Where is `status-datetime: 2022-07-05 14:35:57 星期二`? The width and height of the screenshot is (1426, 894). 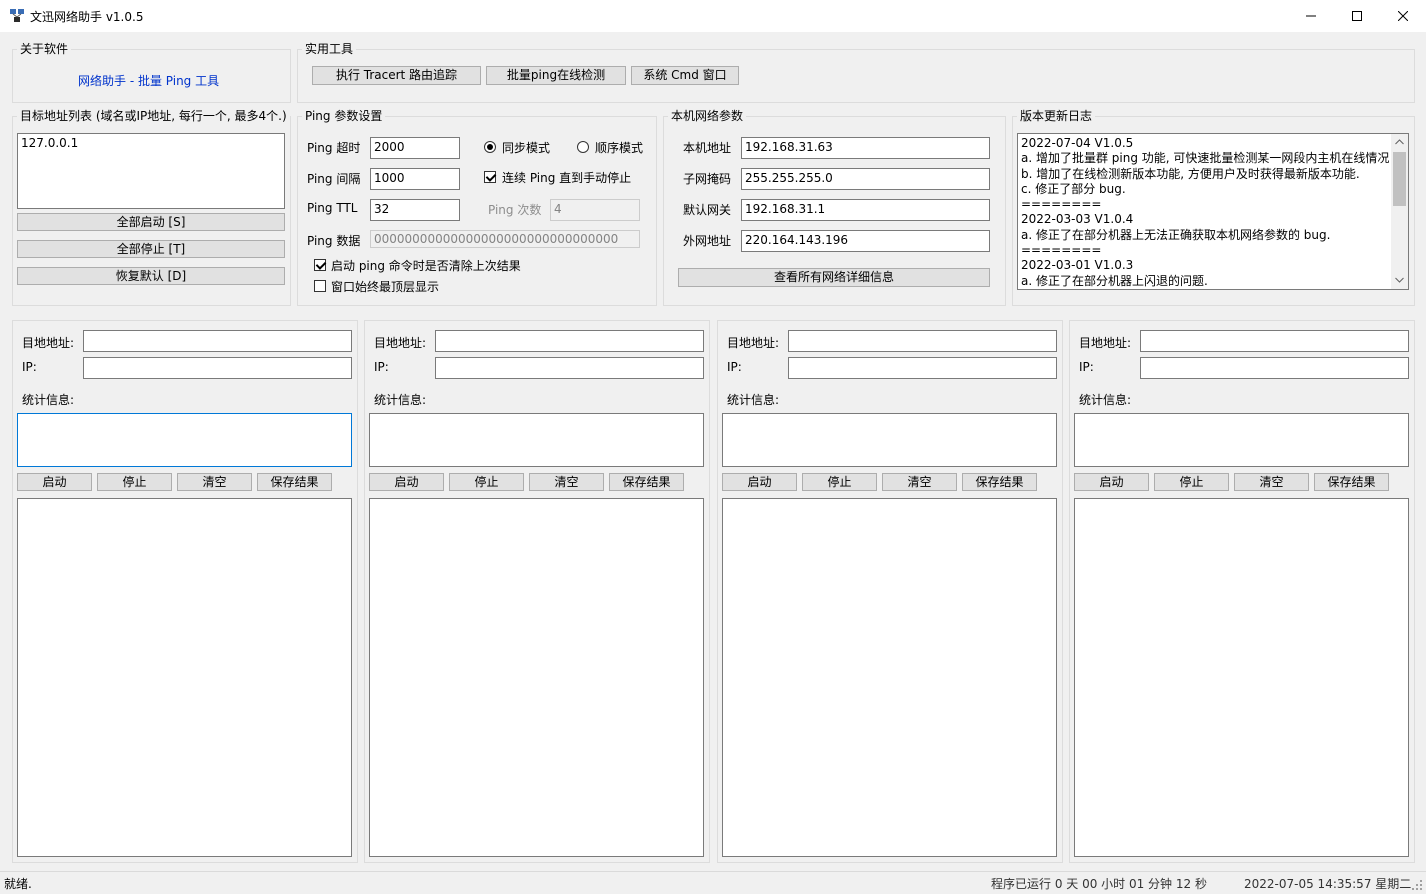 status-datetime: 2022-07-05 14:35:57 星期二 is located at coordinates (1328, 884).